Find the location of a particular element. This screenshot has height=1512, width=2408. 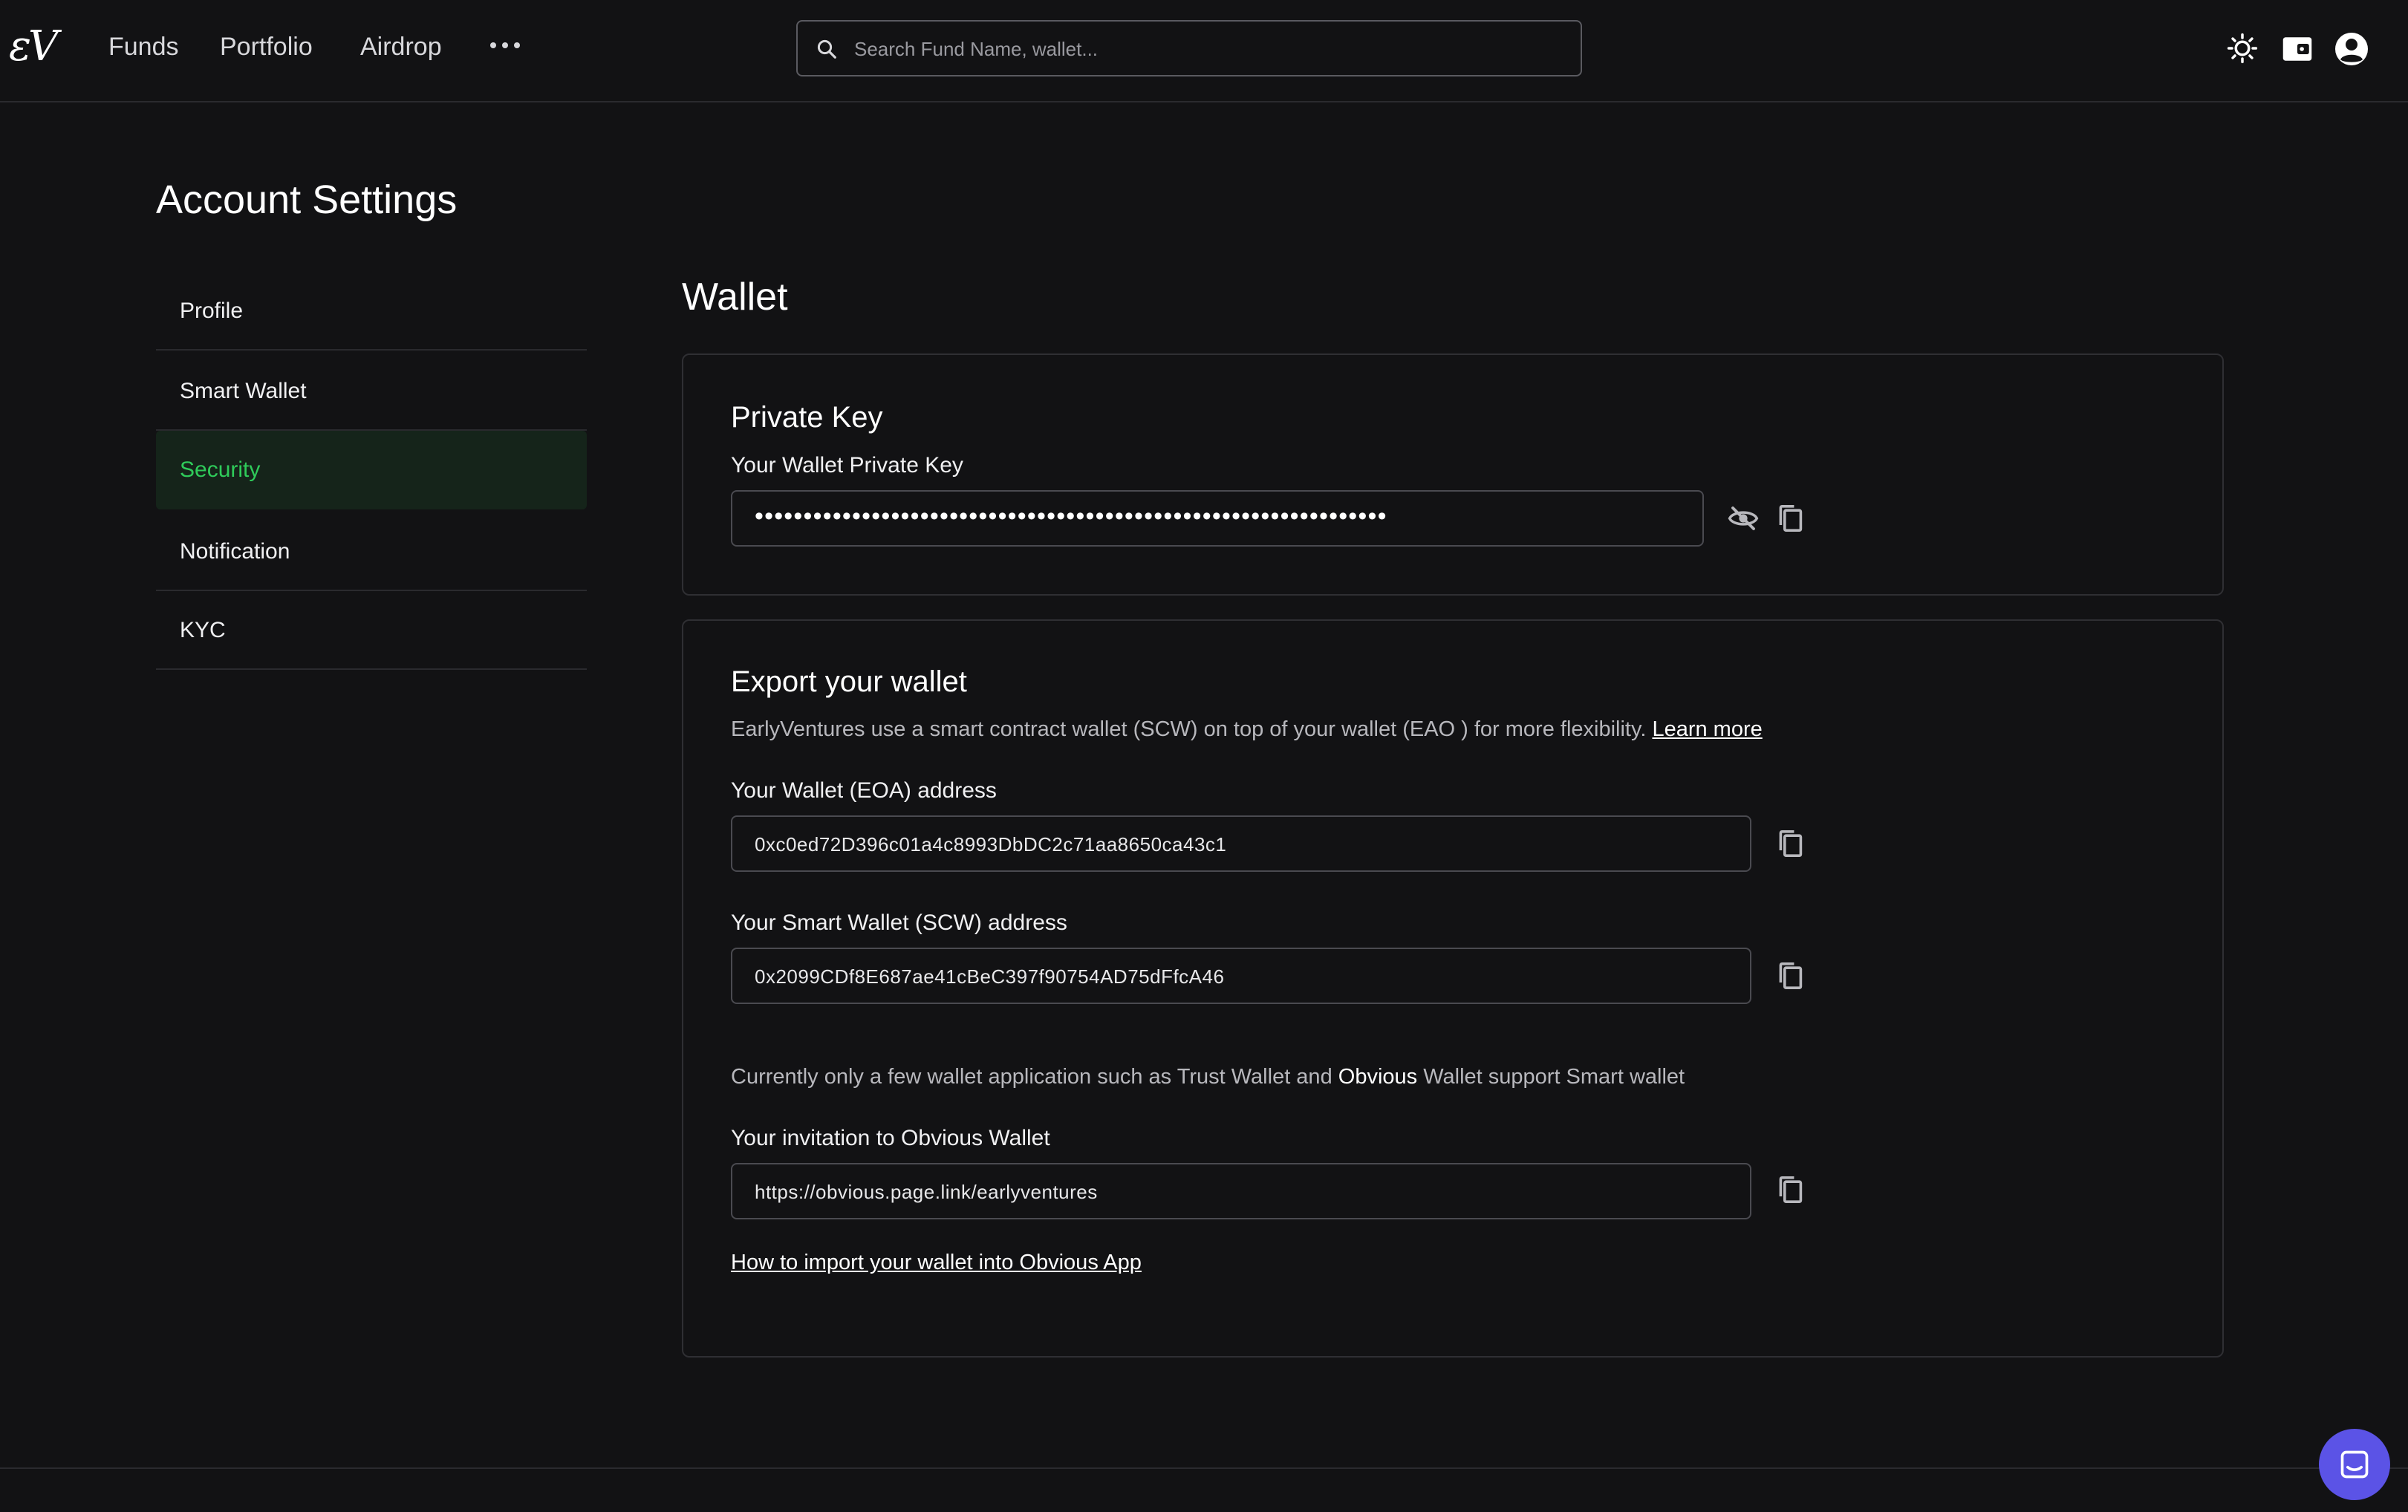

nav-airdrop: Airdrop is located at coordinates (401, 47).